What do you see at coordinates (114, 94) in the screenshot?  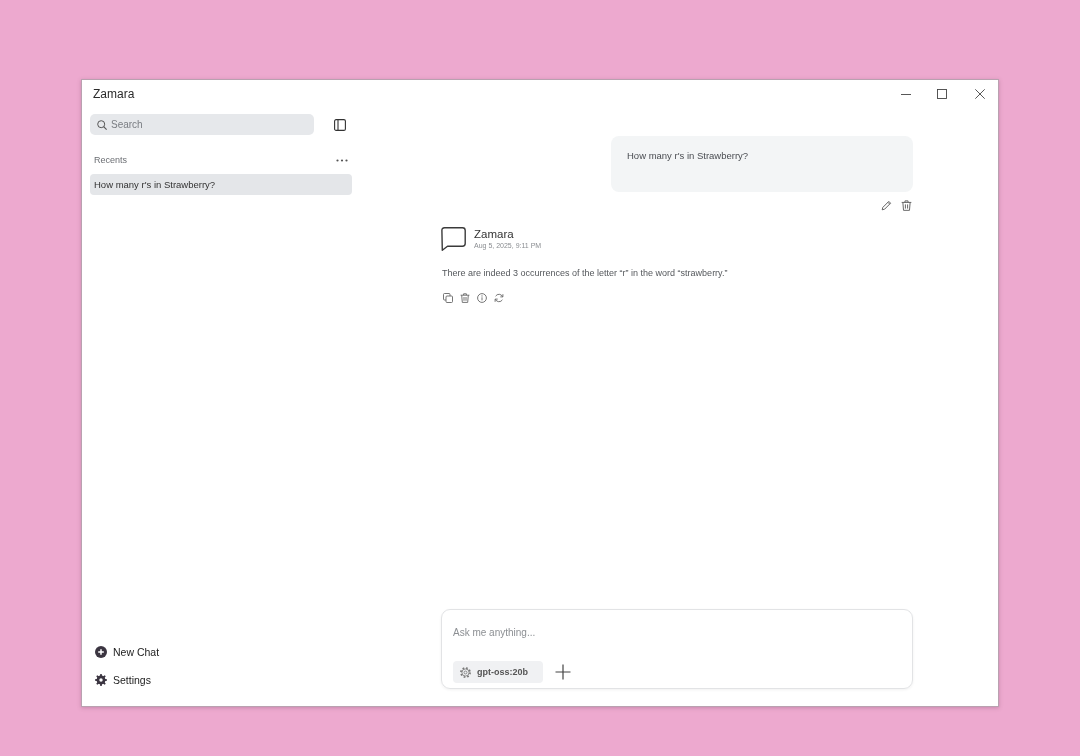 I see `window-title: Zamara` at bounding box center [114, 94].